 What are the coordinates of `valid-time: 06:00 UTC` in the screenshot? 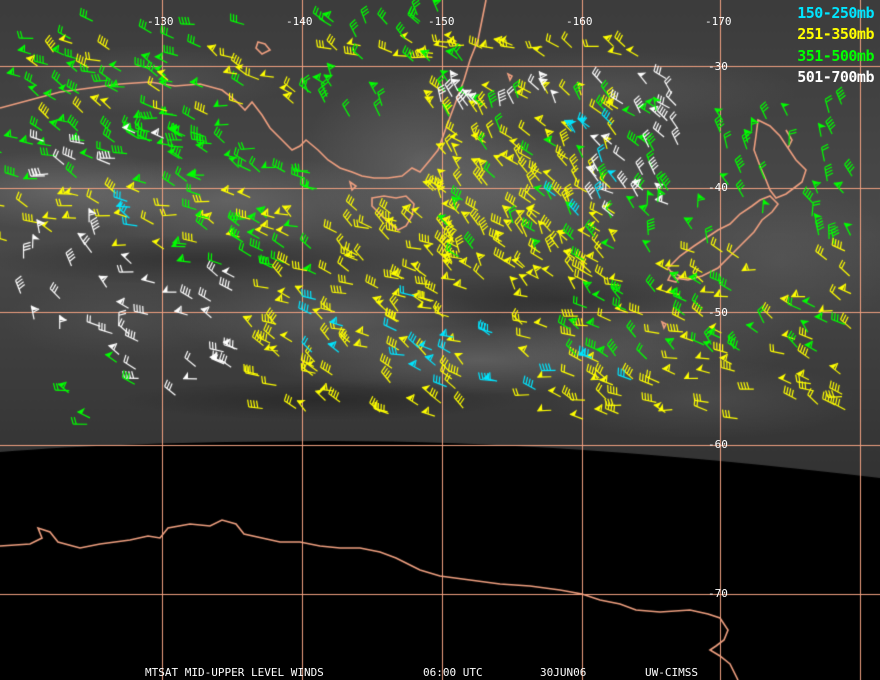 It's located at (453, 672).